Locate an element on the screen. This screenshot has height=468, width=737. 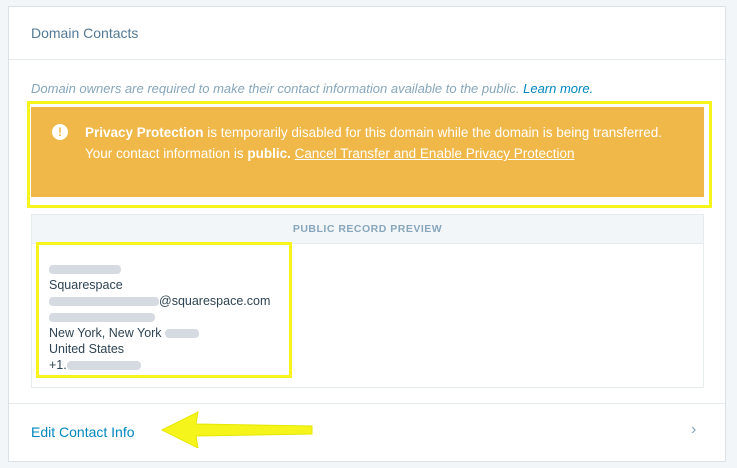
chevron-right-icon: › is located at coordinates (693, 430).